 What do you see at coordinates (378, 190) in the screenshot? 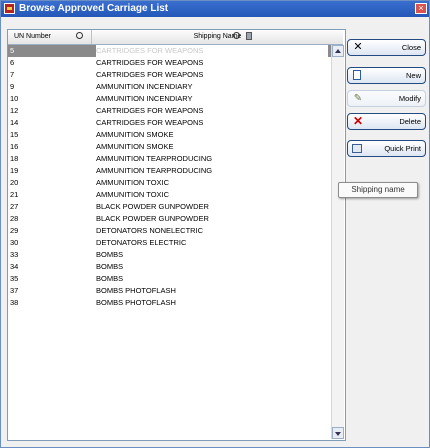
I see `tooltip: Shipping name` at bounding box center [378, 190].